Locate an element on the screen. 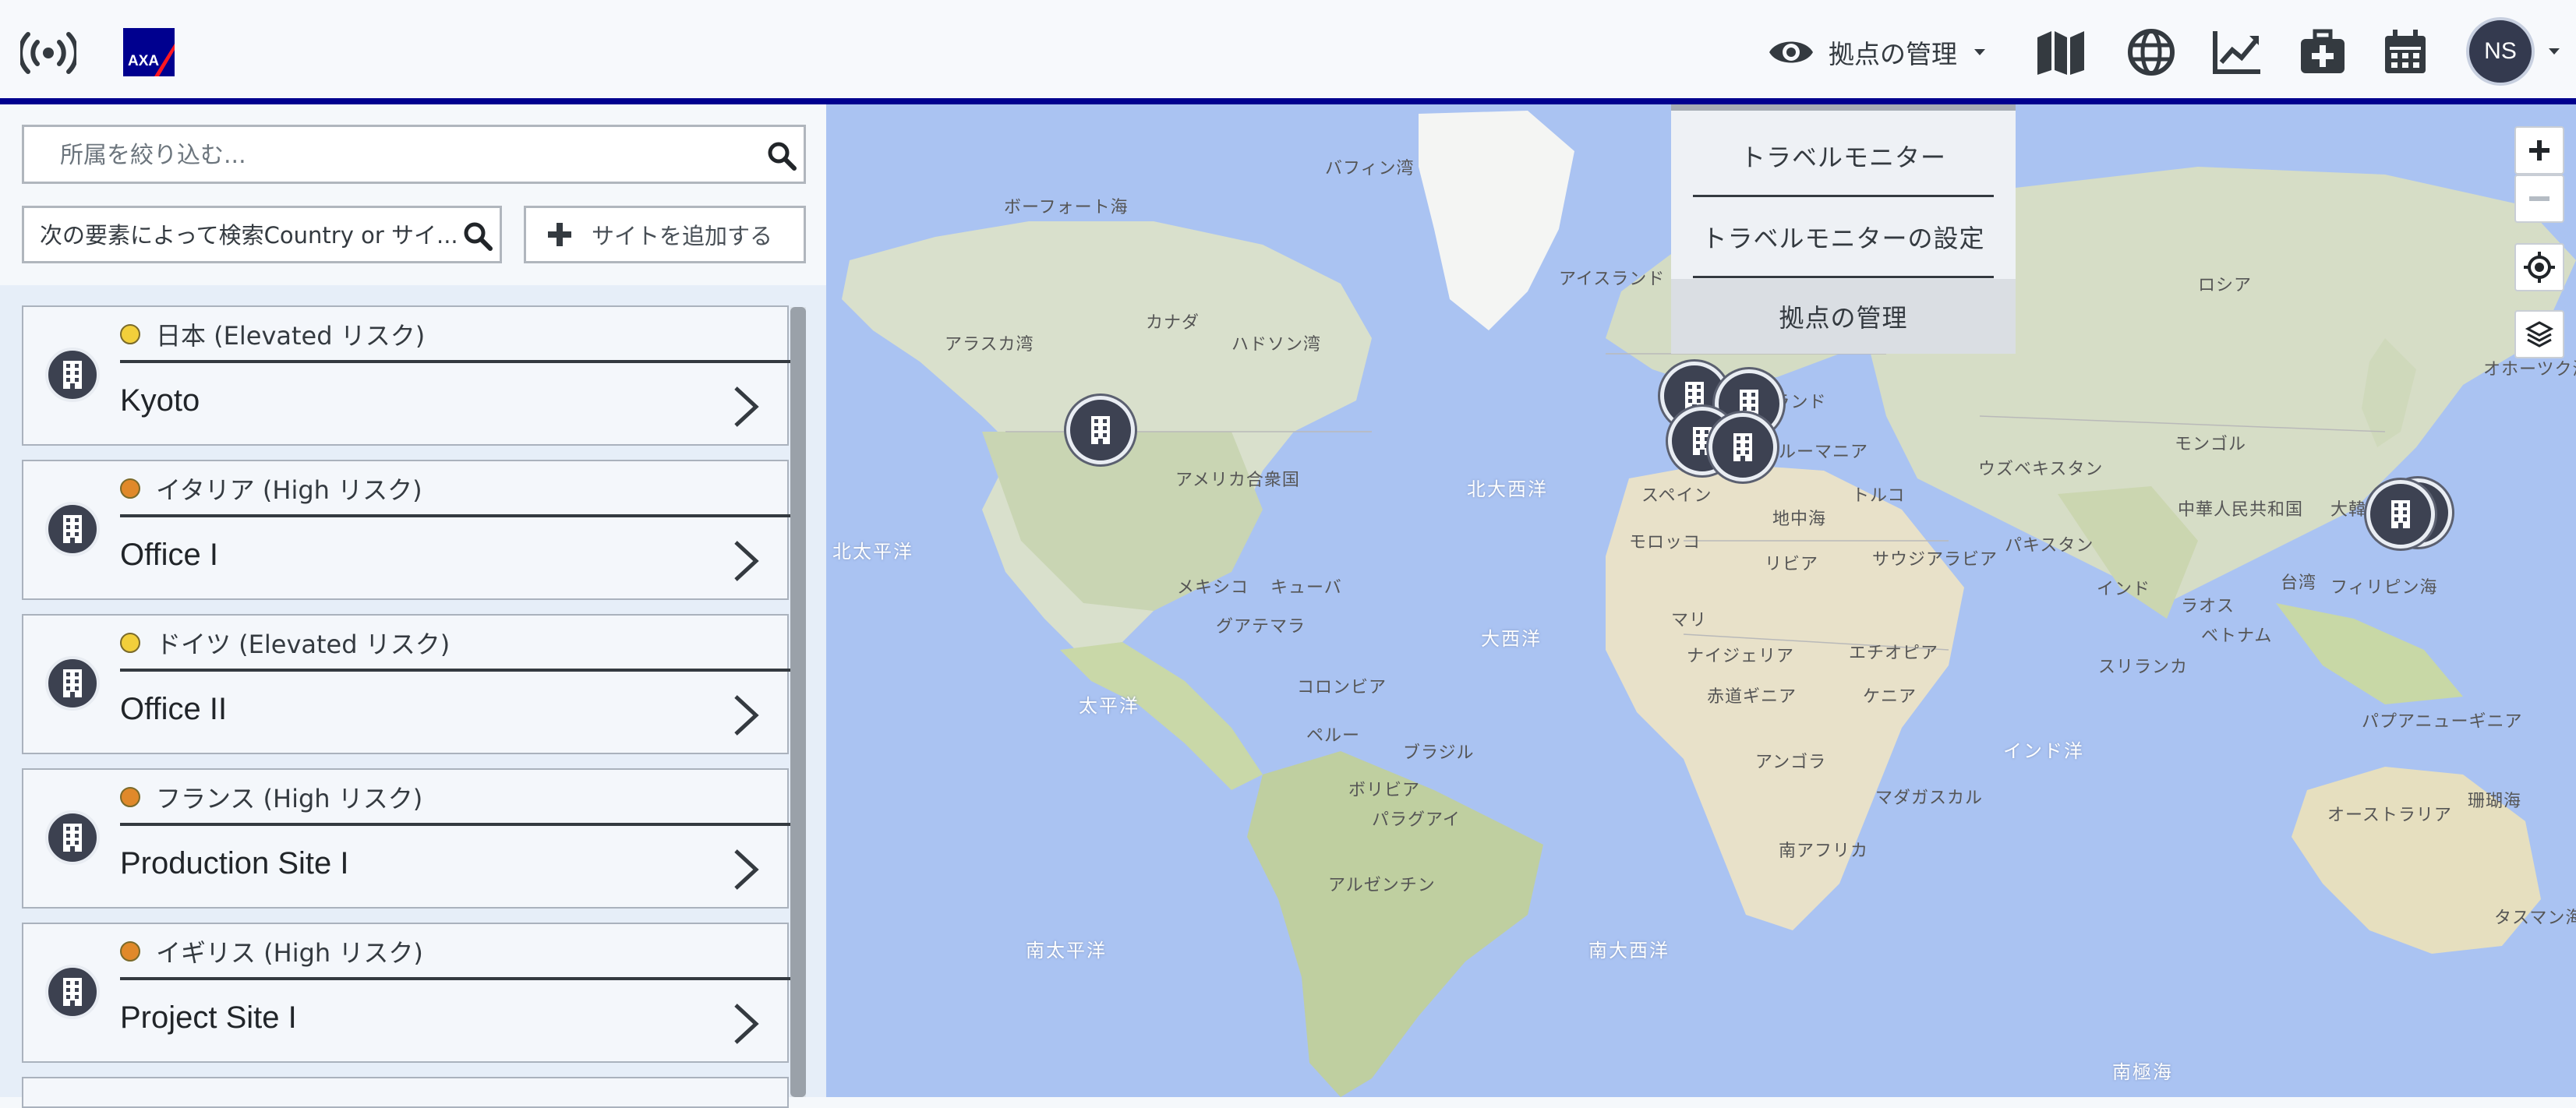  site-name: Kyoto is located at coordinates (160, 400).